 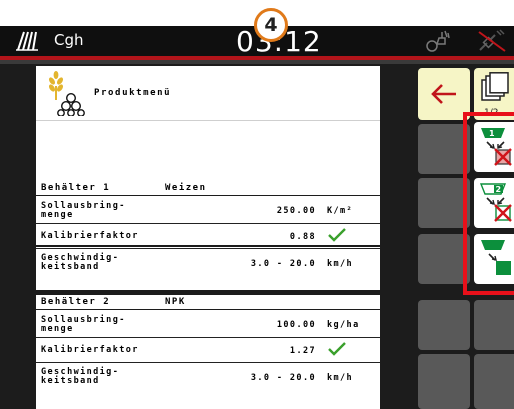 I want to click on calibration-factor-row: Kalibrierfaktor 0.88, so click(x=208, y=236).